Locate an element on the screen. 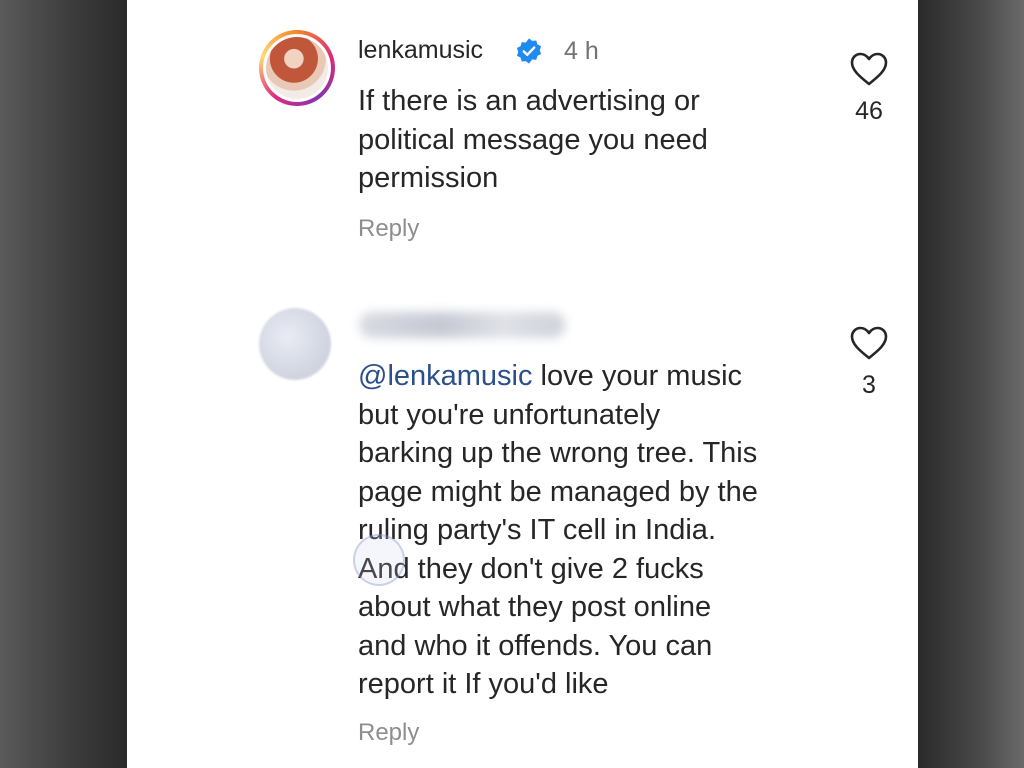 This screenshot has height=768, width=1024. comment-text-line: report it If you'd like is located at coordinates (483, 684).